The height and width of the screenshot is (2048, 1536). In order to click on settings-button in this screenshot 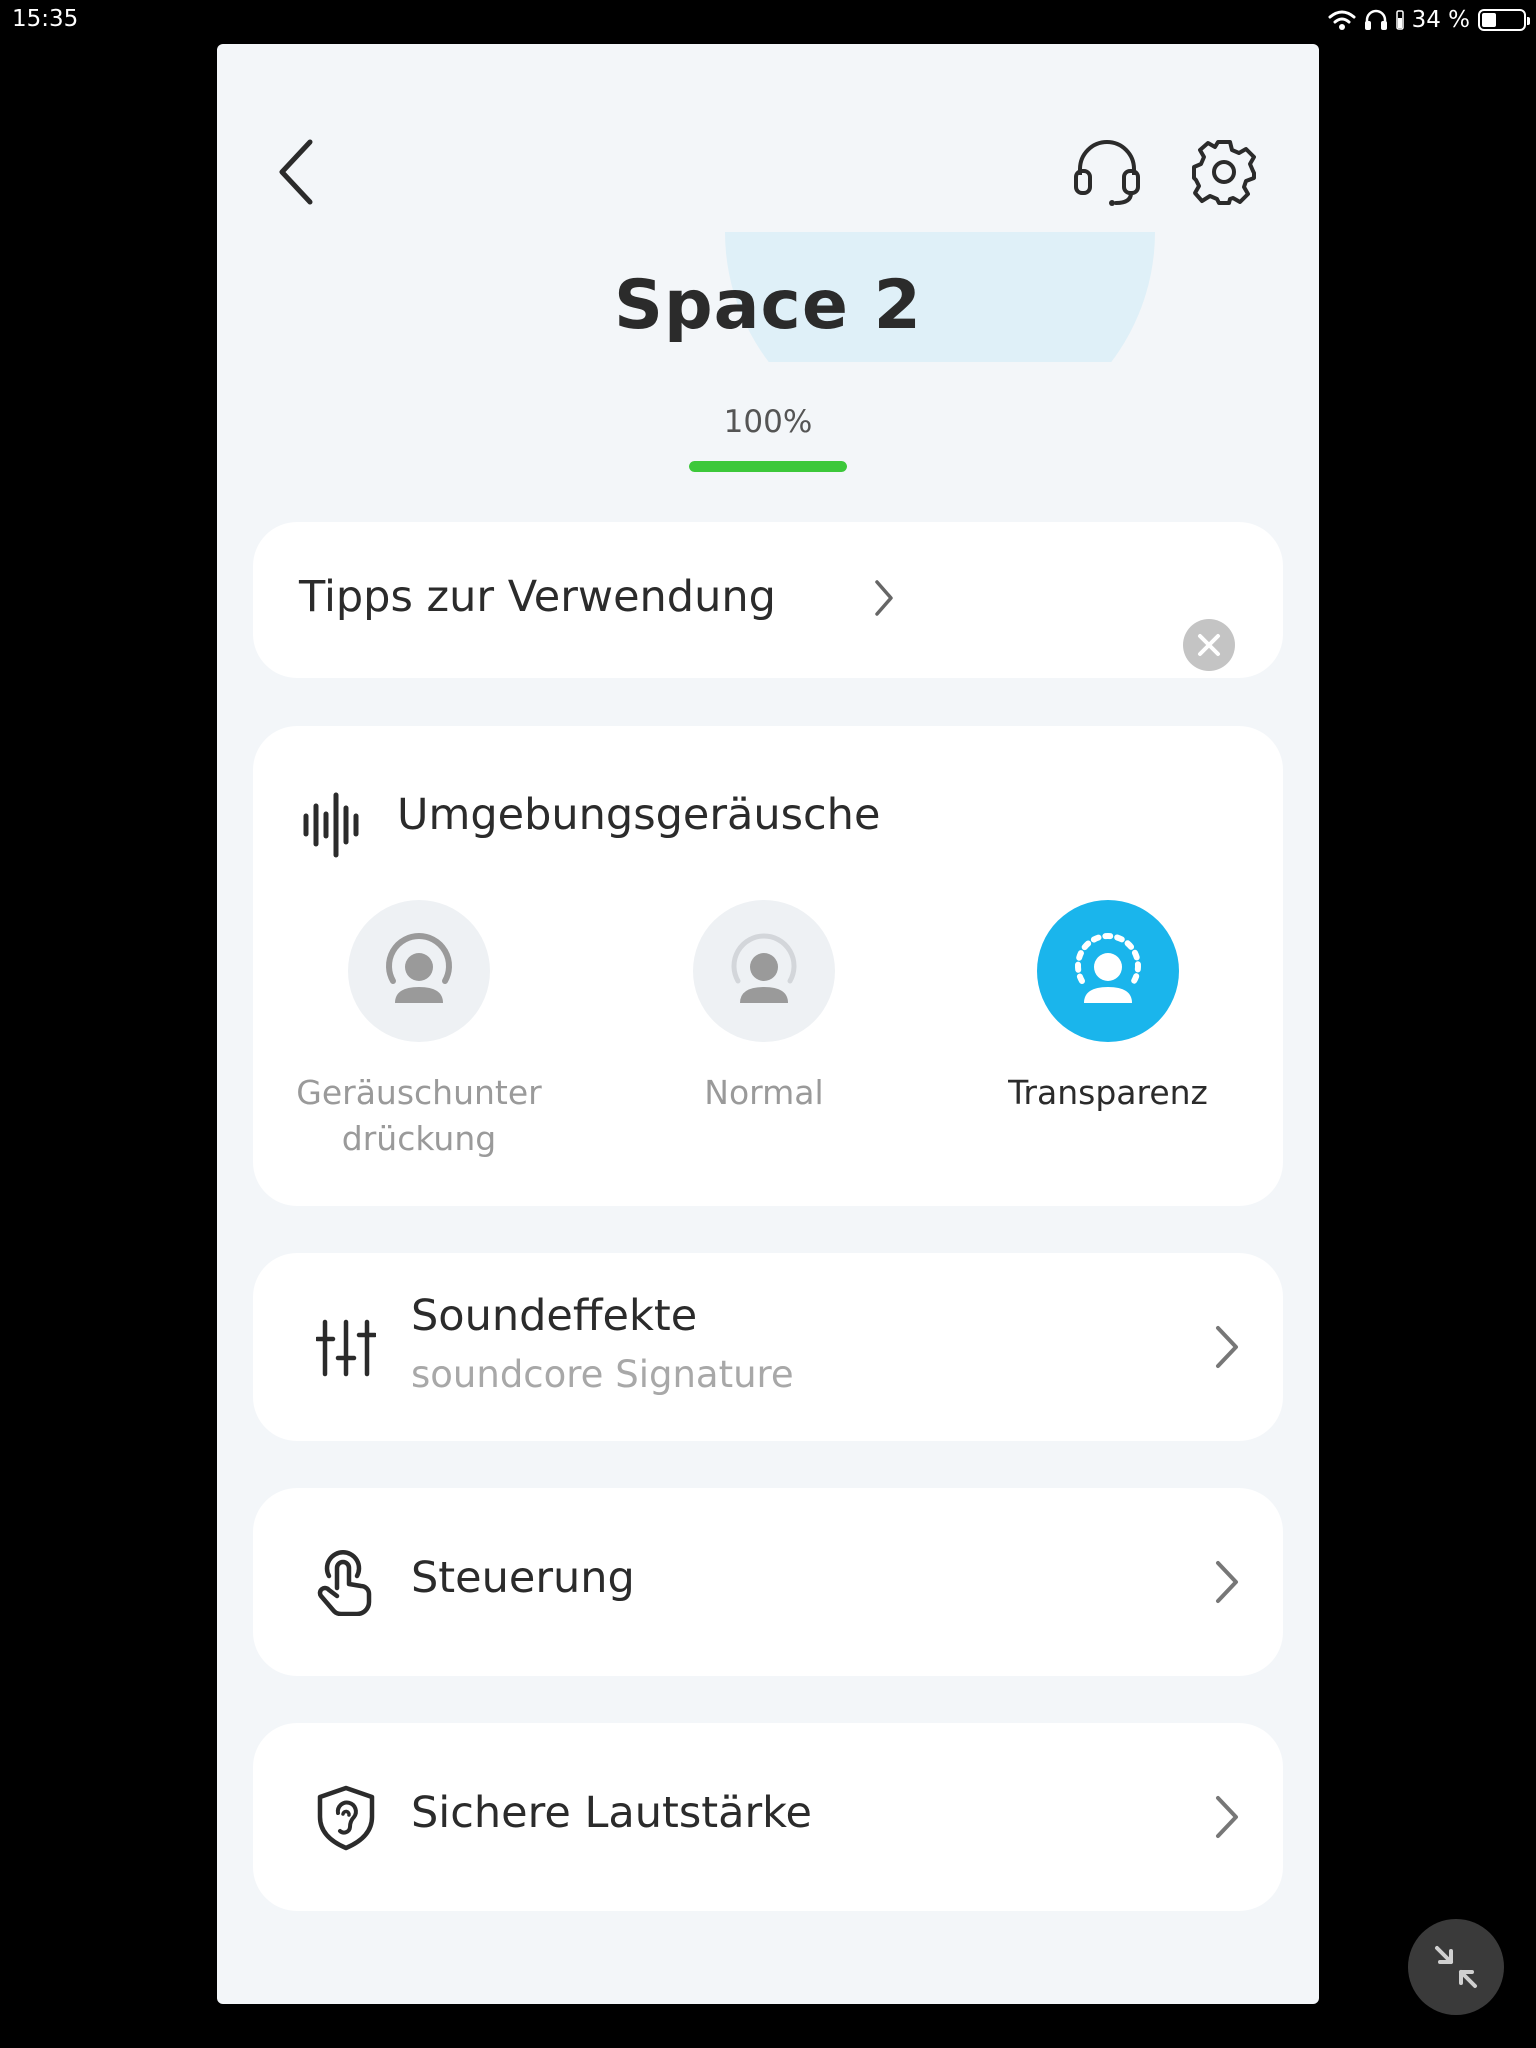, I will do `click(1224, 172)`.